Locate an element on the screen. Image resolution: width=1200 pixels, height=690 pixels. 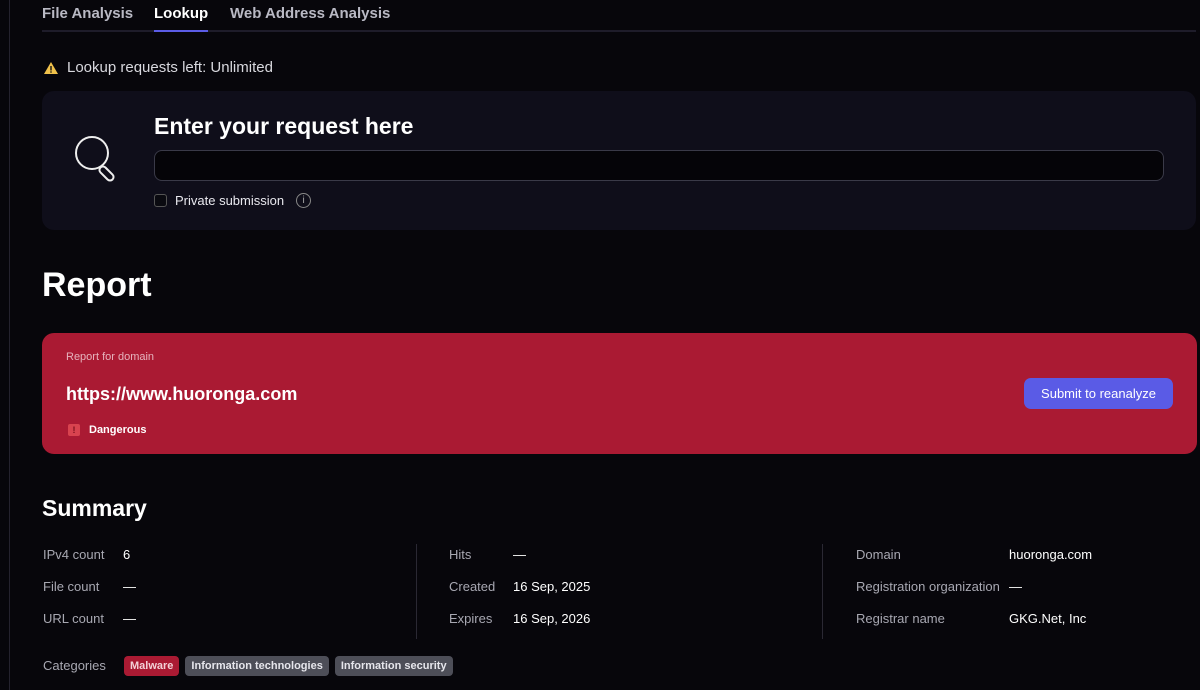
field-label: URL count is located at coordinates (73, 618).